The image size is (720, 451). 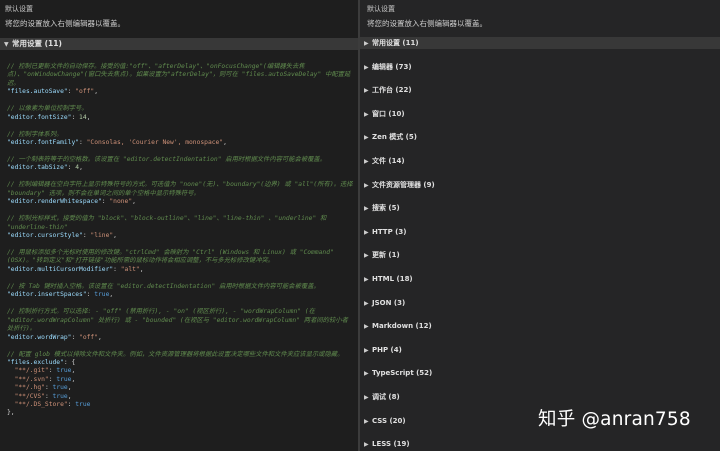 What do you see at coordinates (540, 255) in the screenshot?
I see `category-item: ▶ 更新 (1)` at bounding box center [540, 255].